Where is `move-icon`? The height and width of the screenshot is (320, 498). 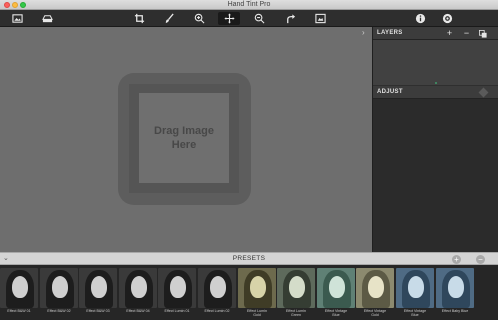
move-icon is located at coordinates (229, 18).